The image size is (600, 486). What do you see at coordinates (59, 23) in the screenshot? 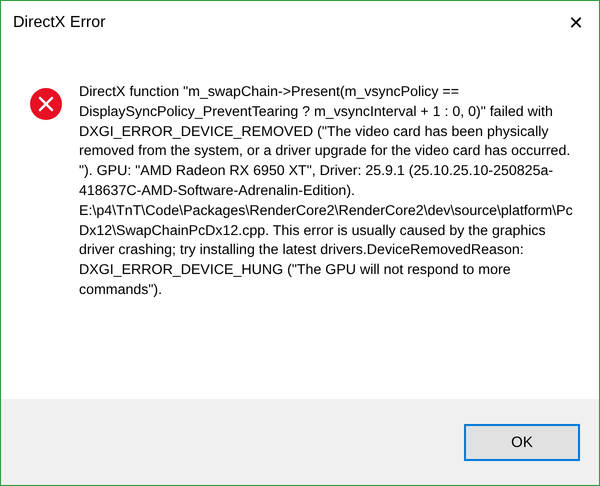
I see `window-title: DirectX Error` at bounding box center [59, 23].